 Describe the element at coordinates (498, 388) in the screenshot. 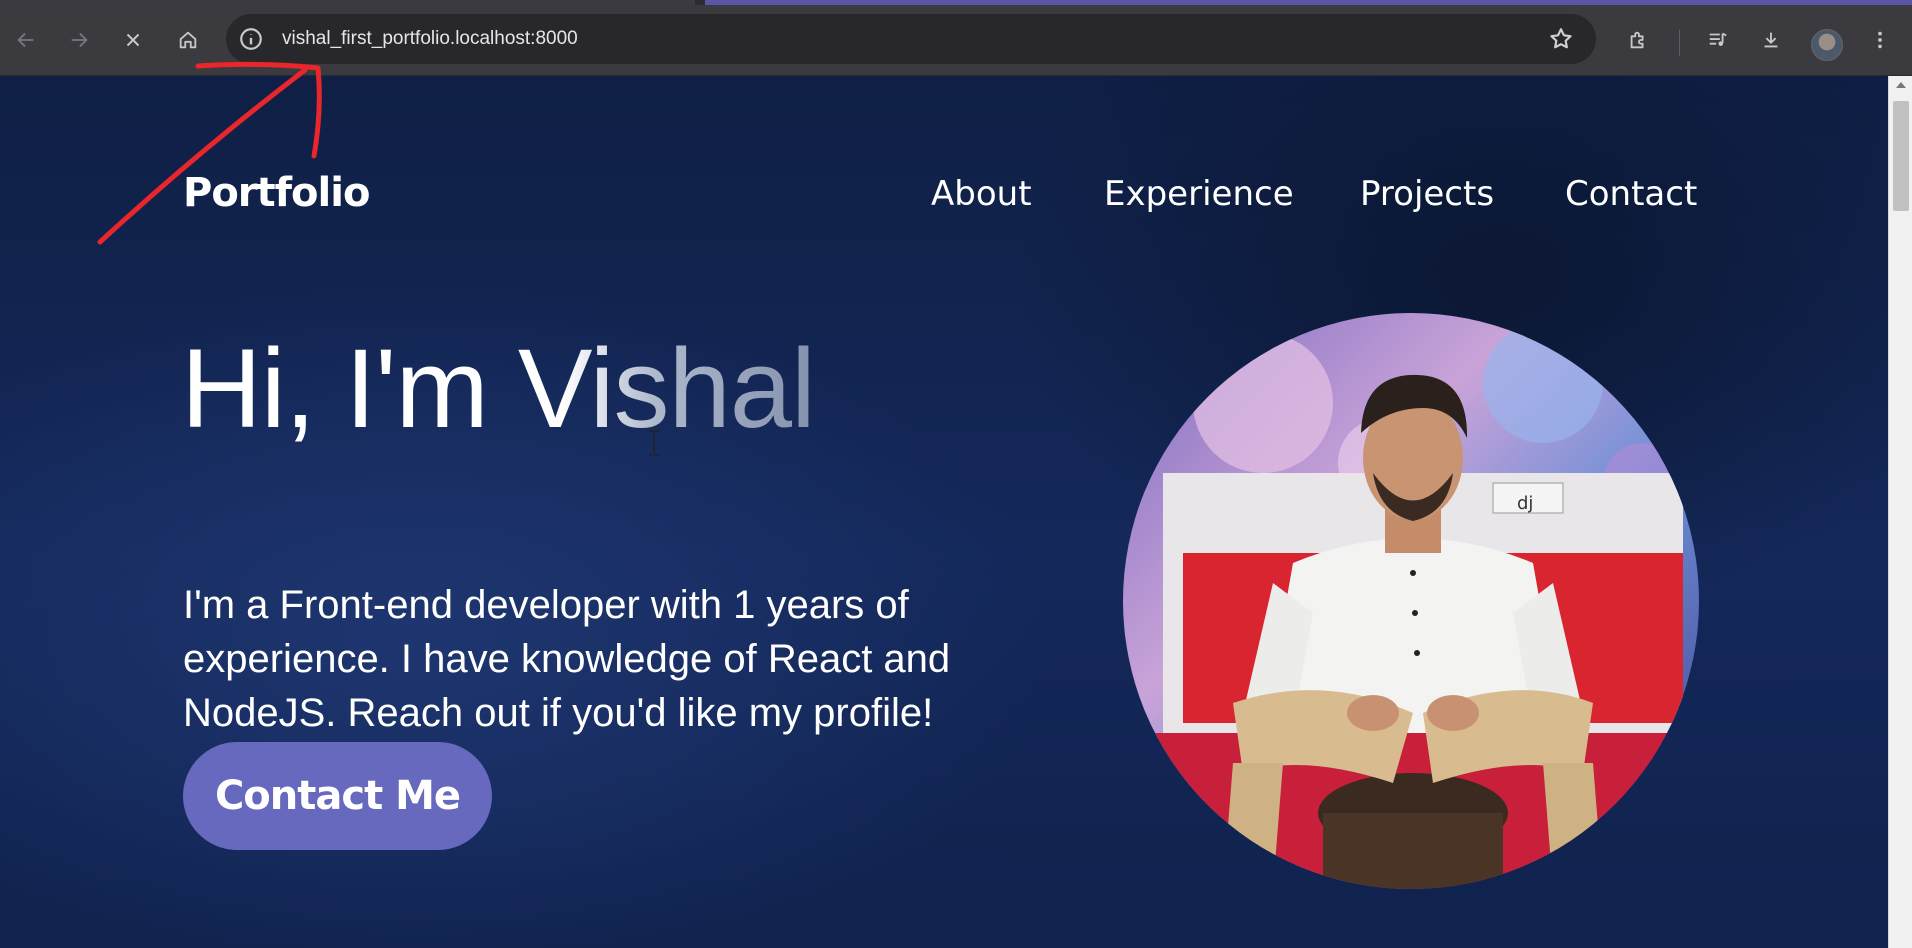

I see `hero-title: Hi, I'm Vishal` at that location.